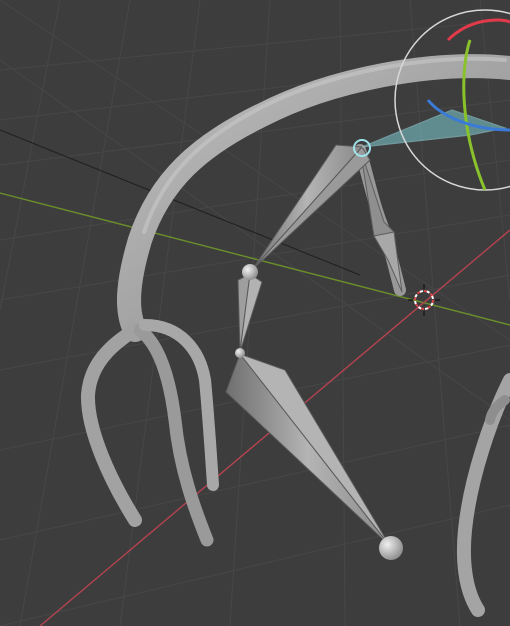 The height and width of the screenshot is (626, 510). I want to click on bone-joint-tip, so click(391, 548).